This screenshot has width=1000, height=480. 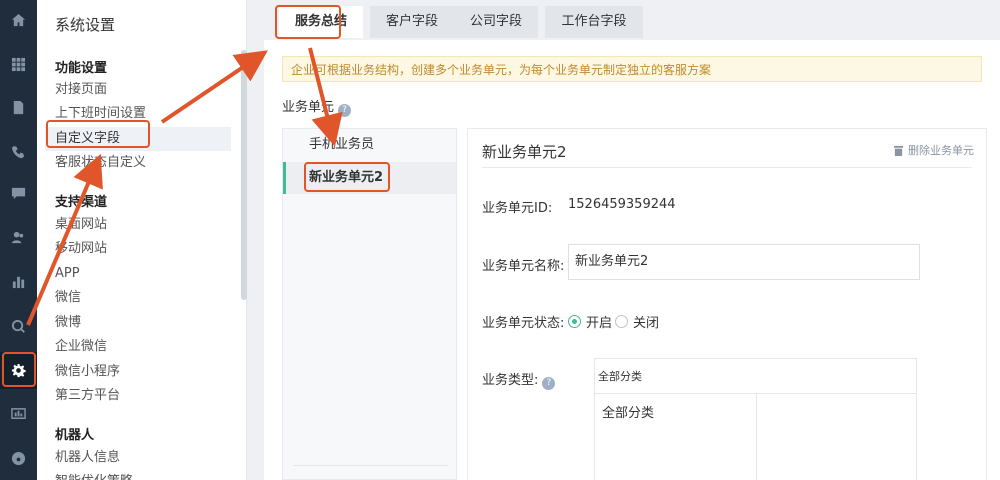 What do you see at coordinates (646, 323) in the screenshot?
I see `status-off-label: 关闭` at bounding box center [646, 323].